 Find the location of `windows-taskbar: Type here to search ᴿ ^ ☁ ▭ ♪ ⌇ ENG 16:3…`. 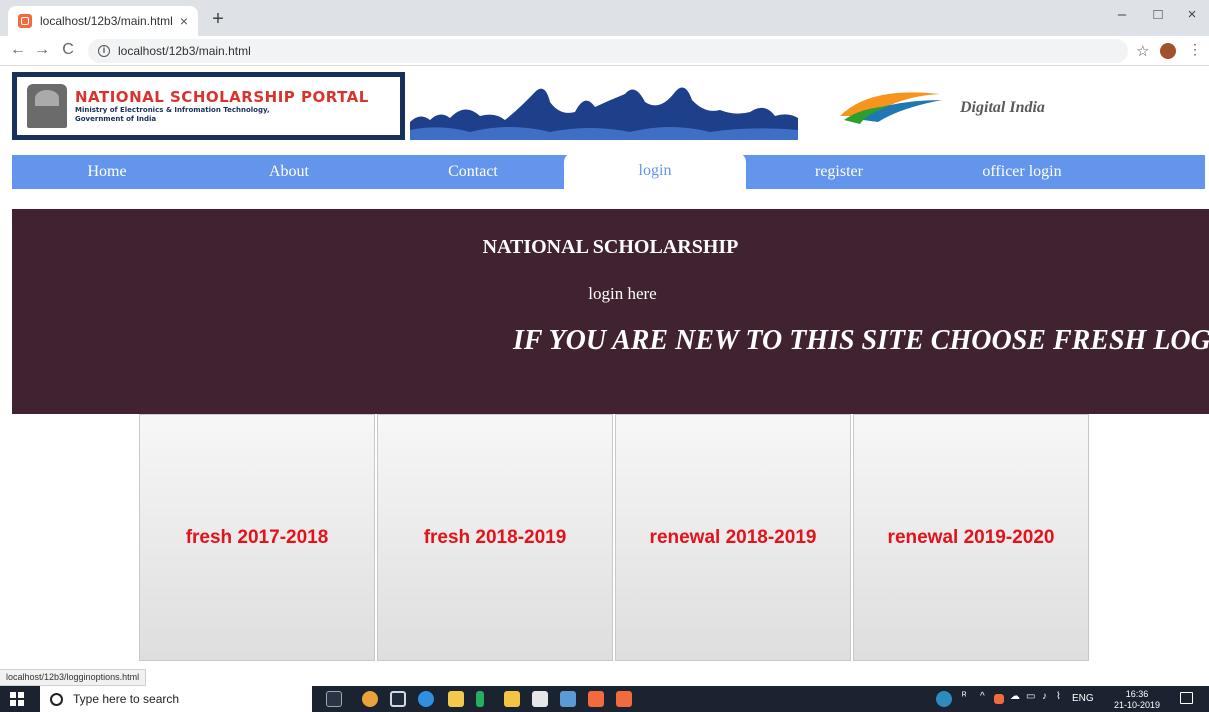

windows-taskbar: Type here to search ᴿ ^ ☁ ▭ ♪ ⌇ ENG 16:3… is located at coordinates (604, 699).